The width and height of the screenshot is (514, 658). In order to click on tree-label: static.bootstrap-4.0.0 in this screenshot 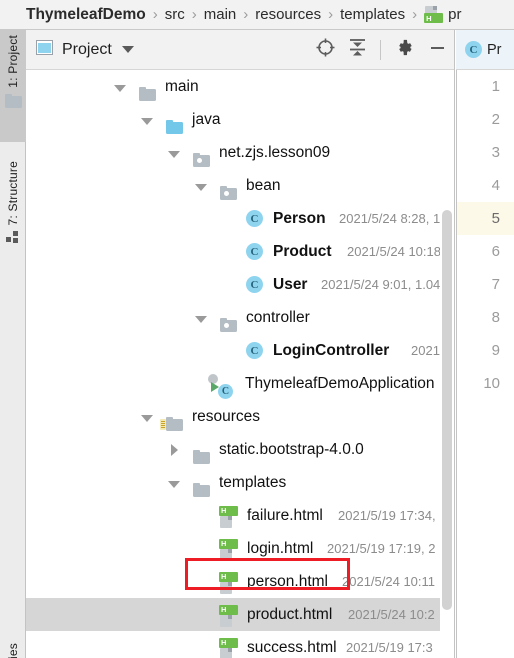, I will do `click(291, 449)`.